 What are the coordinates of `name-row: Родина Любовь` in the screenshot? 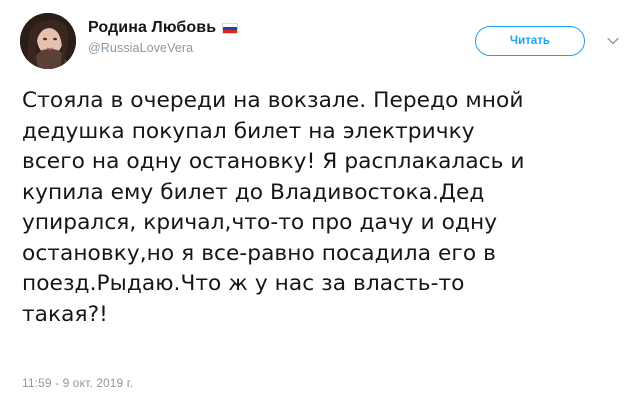 It's located at (163, 28).